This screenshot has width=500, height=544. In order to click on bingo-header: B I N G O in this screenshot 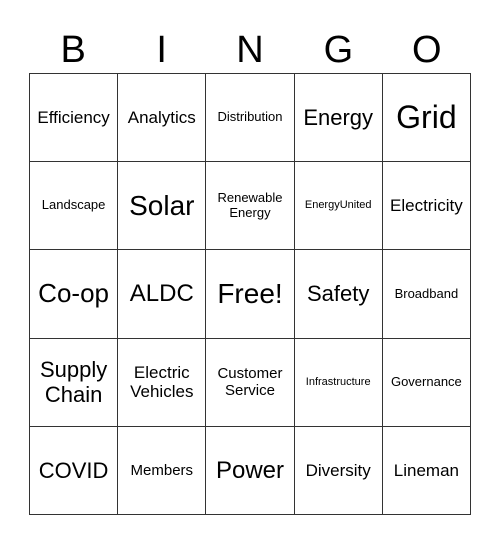, I will do `click(250, 50)`.